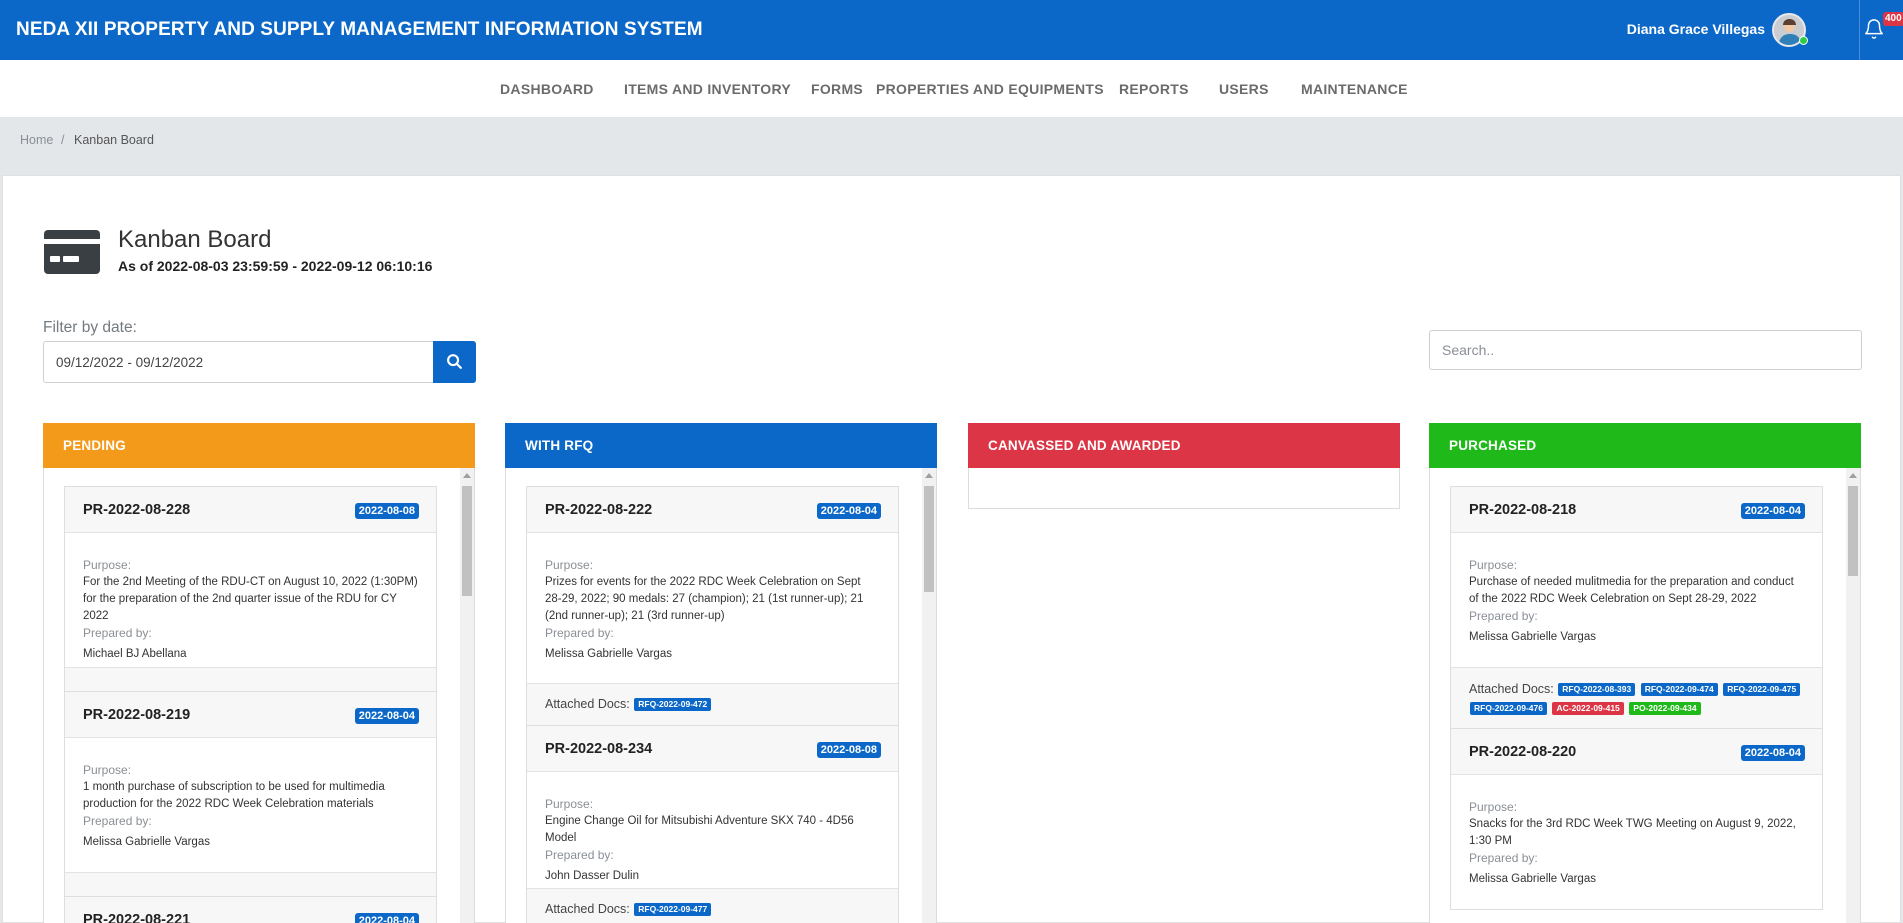 The image size is (1903, 923). Describe the element at coordinates (592, 876) in the screenshot. I see `prepared-by-name: John Dasser Dulin` at that location.